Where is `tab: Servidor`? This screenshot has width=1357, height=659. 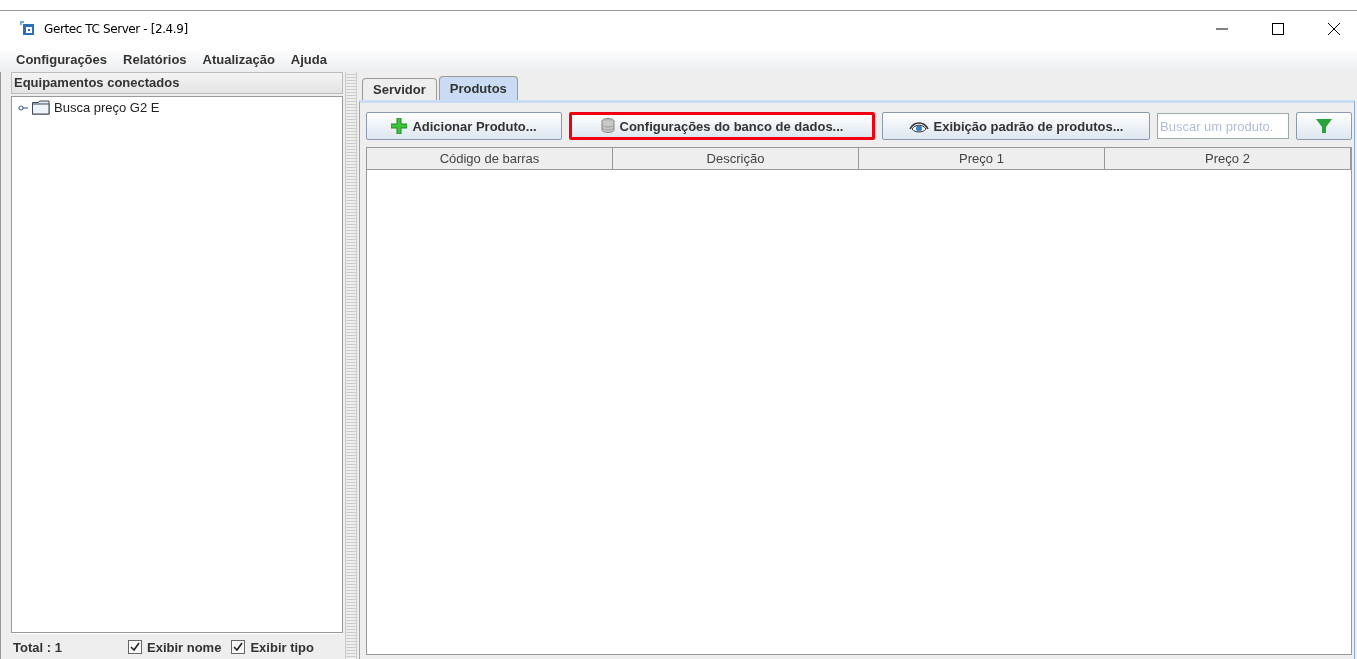 tab: Servidor is located at coordinates (399, 89).